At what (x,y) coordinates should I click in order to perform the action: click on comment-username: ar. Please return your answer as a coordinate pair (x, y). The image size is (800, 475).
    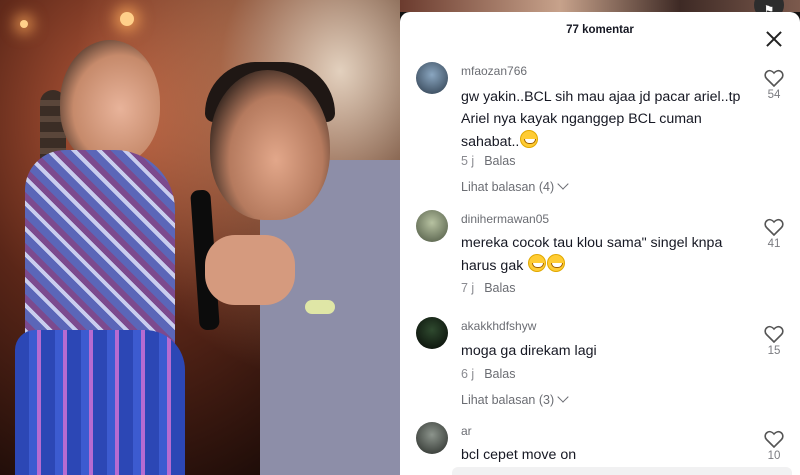
    Looking at the image, I should click on (466, 431).